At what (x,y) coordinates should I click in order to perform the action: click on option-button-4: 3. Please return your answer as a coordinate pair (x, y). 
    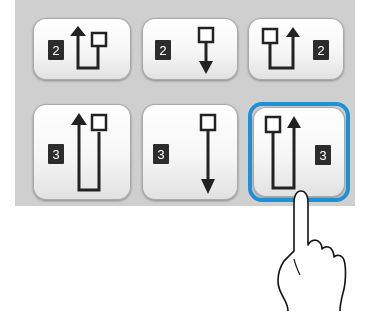
    Looking at the image, I should click on (82, 152).